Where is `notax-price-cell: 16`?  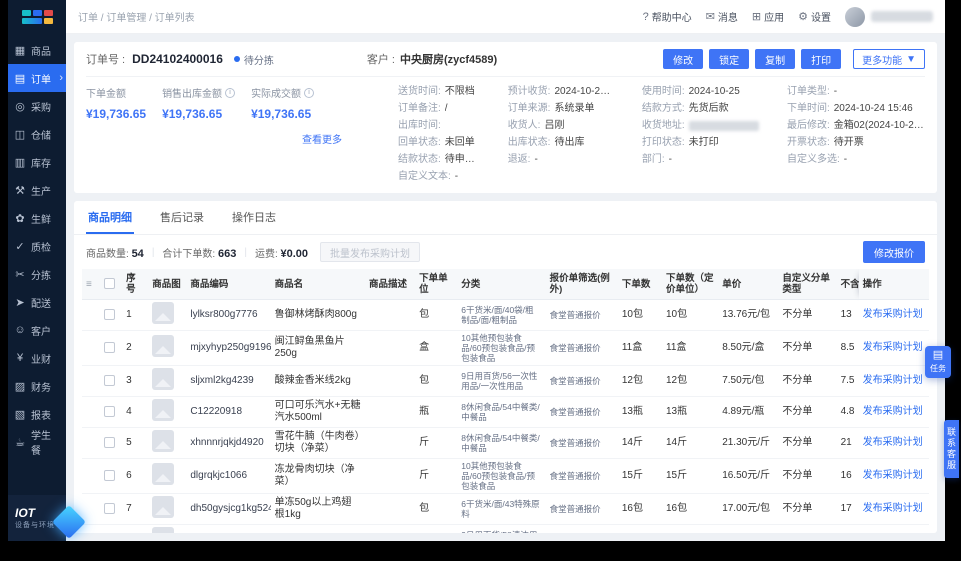 notax-price-cell: 16 is located at coordinates (847, 476).